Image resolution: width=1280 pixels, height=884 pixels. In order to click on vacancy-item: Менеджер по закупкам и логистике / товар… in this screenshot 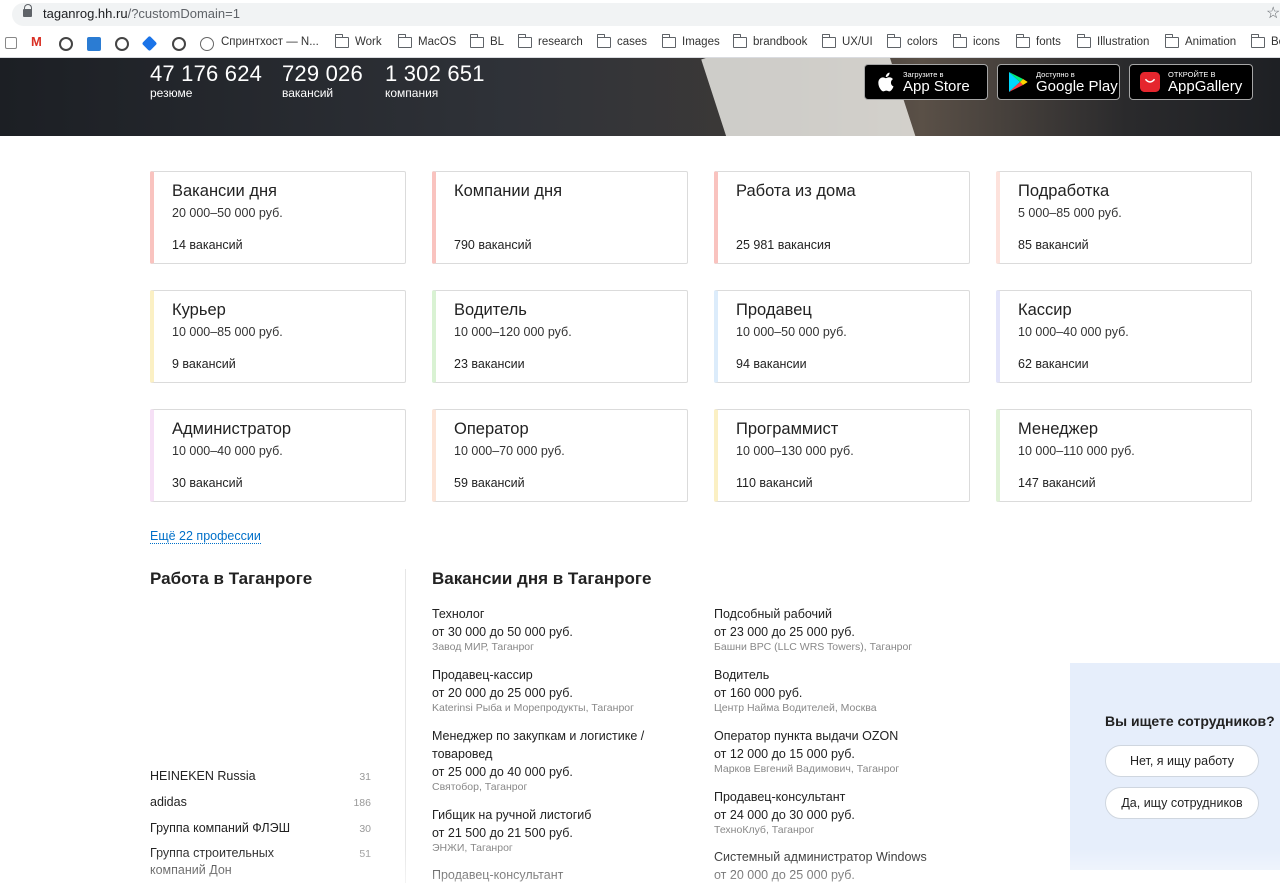, I will do `click(547, 760)`.